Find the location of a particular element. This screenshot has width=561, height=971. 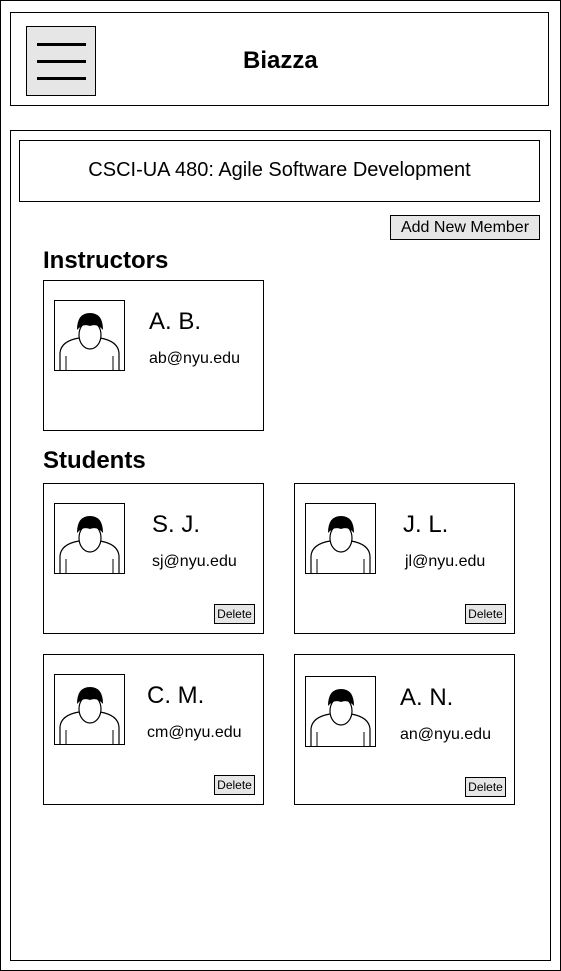

member-email: sj@nyu.edu is located at coordinates (194, 561).